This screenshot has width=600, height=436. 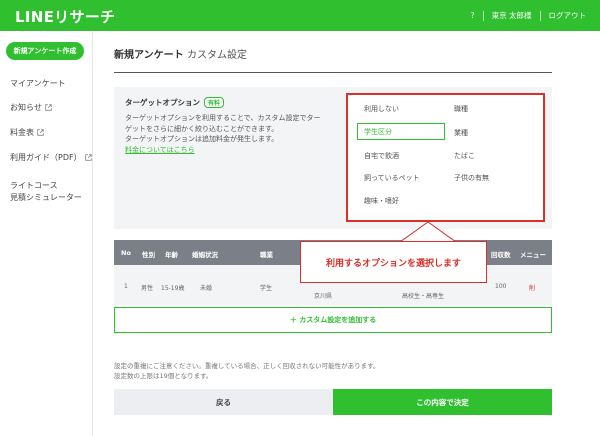 I want to click on note-line: 設定数の上限は19個となります。, so click(x=163, y=376).